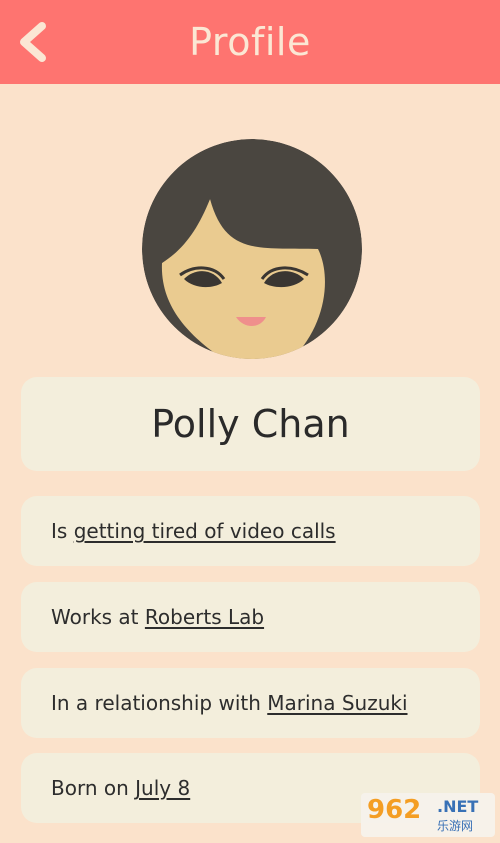 This screenshot has width=500, height=843. I want to click on relationship-card: In a relationship with Marina Suzuki, so click(250, 703).